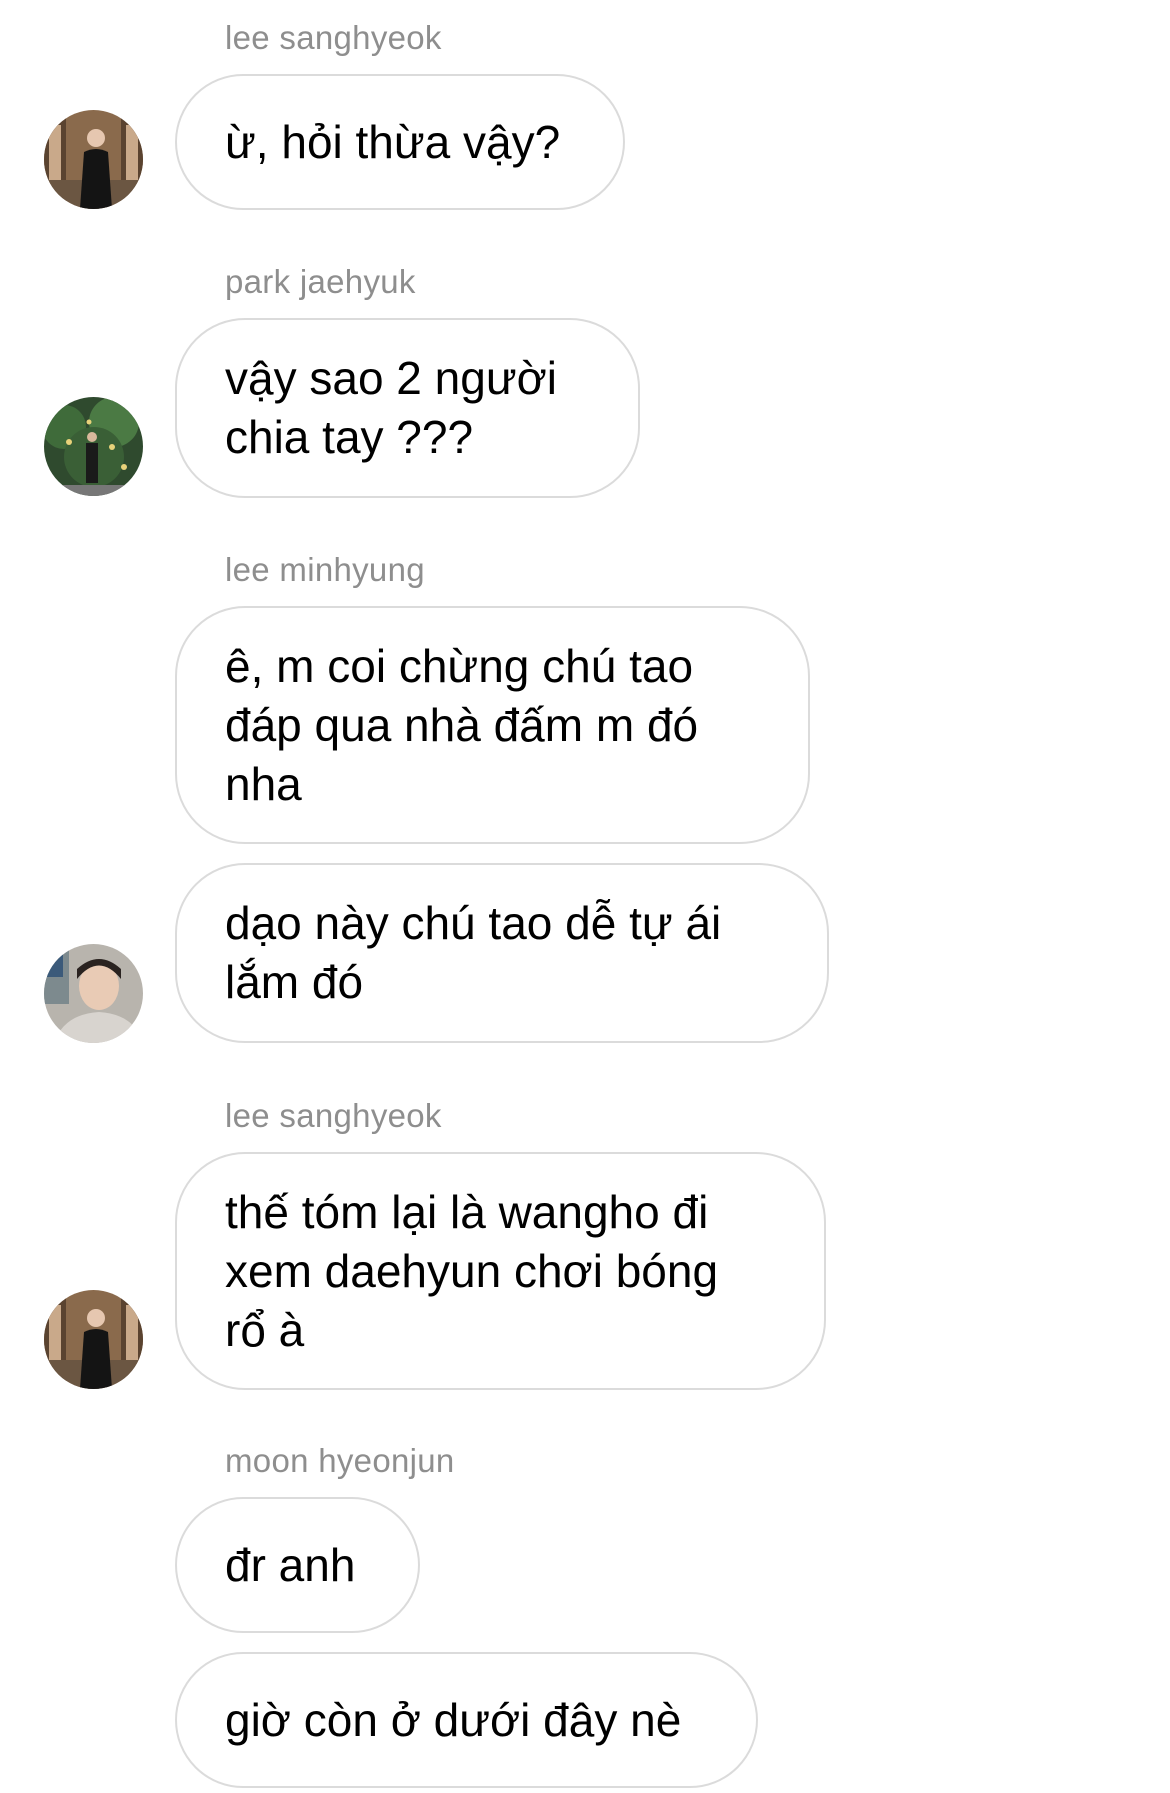  What do you see at coordinates (349, 437) in the screenshot?
I see `message-text: chia tay ???` at bounding box center [349, 437].